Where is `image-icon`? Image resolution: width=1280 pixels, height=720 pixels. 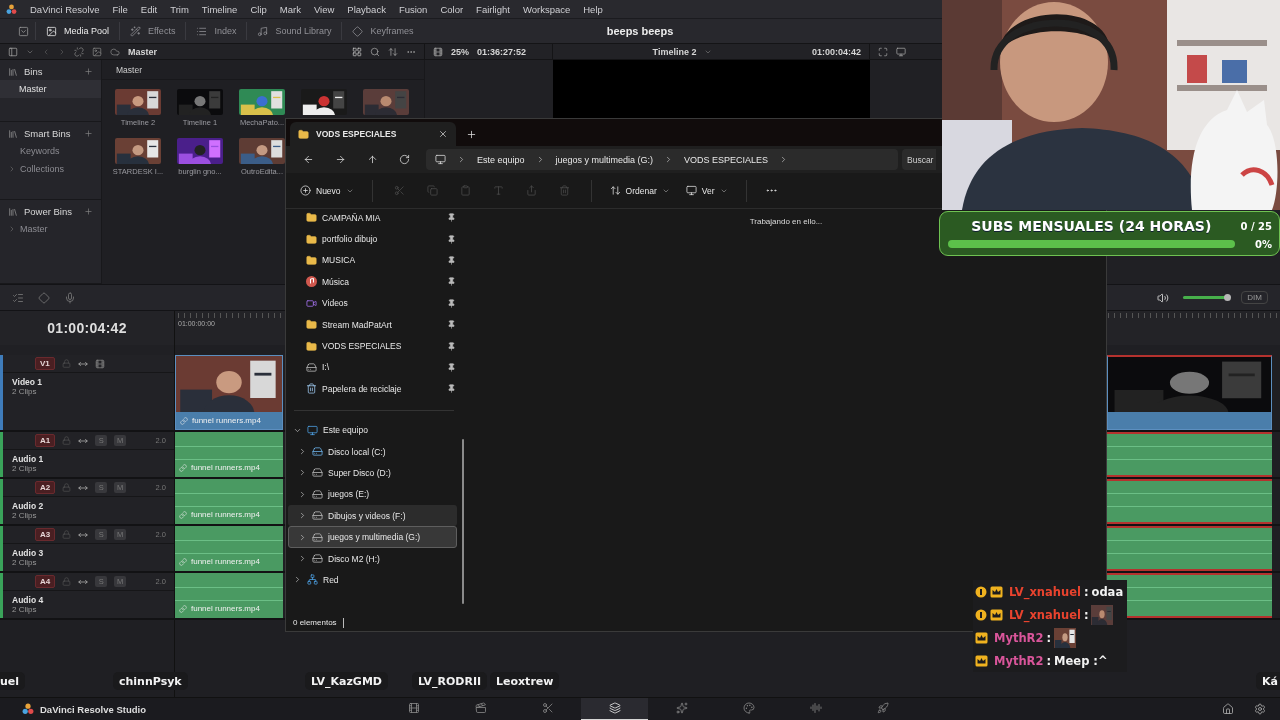 image-icon is located at coordinates (97, 51).